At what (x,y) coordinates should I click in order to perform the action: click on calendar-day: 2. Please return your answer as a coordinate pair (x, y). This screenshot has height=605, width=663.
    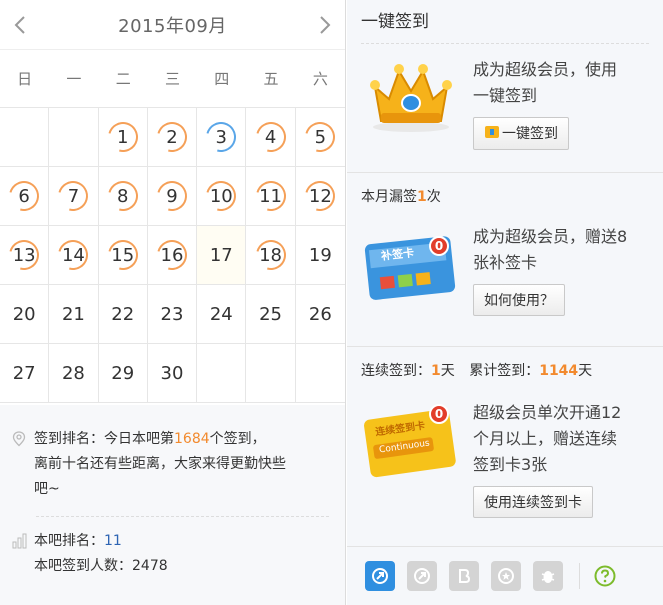
    Looking at the image, I should click on (172, 137).